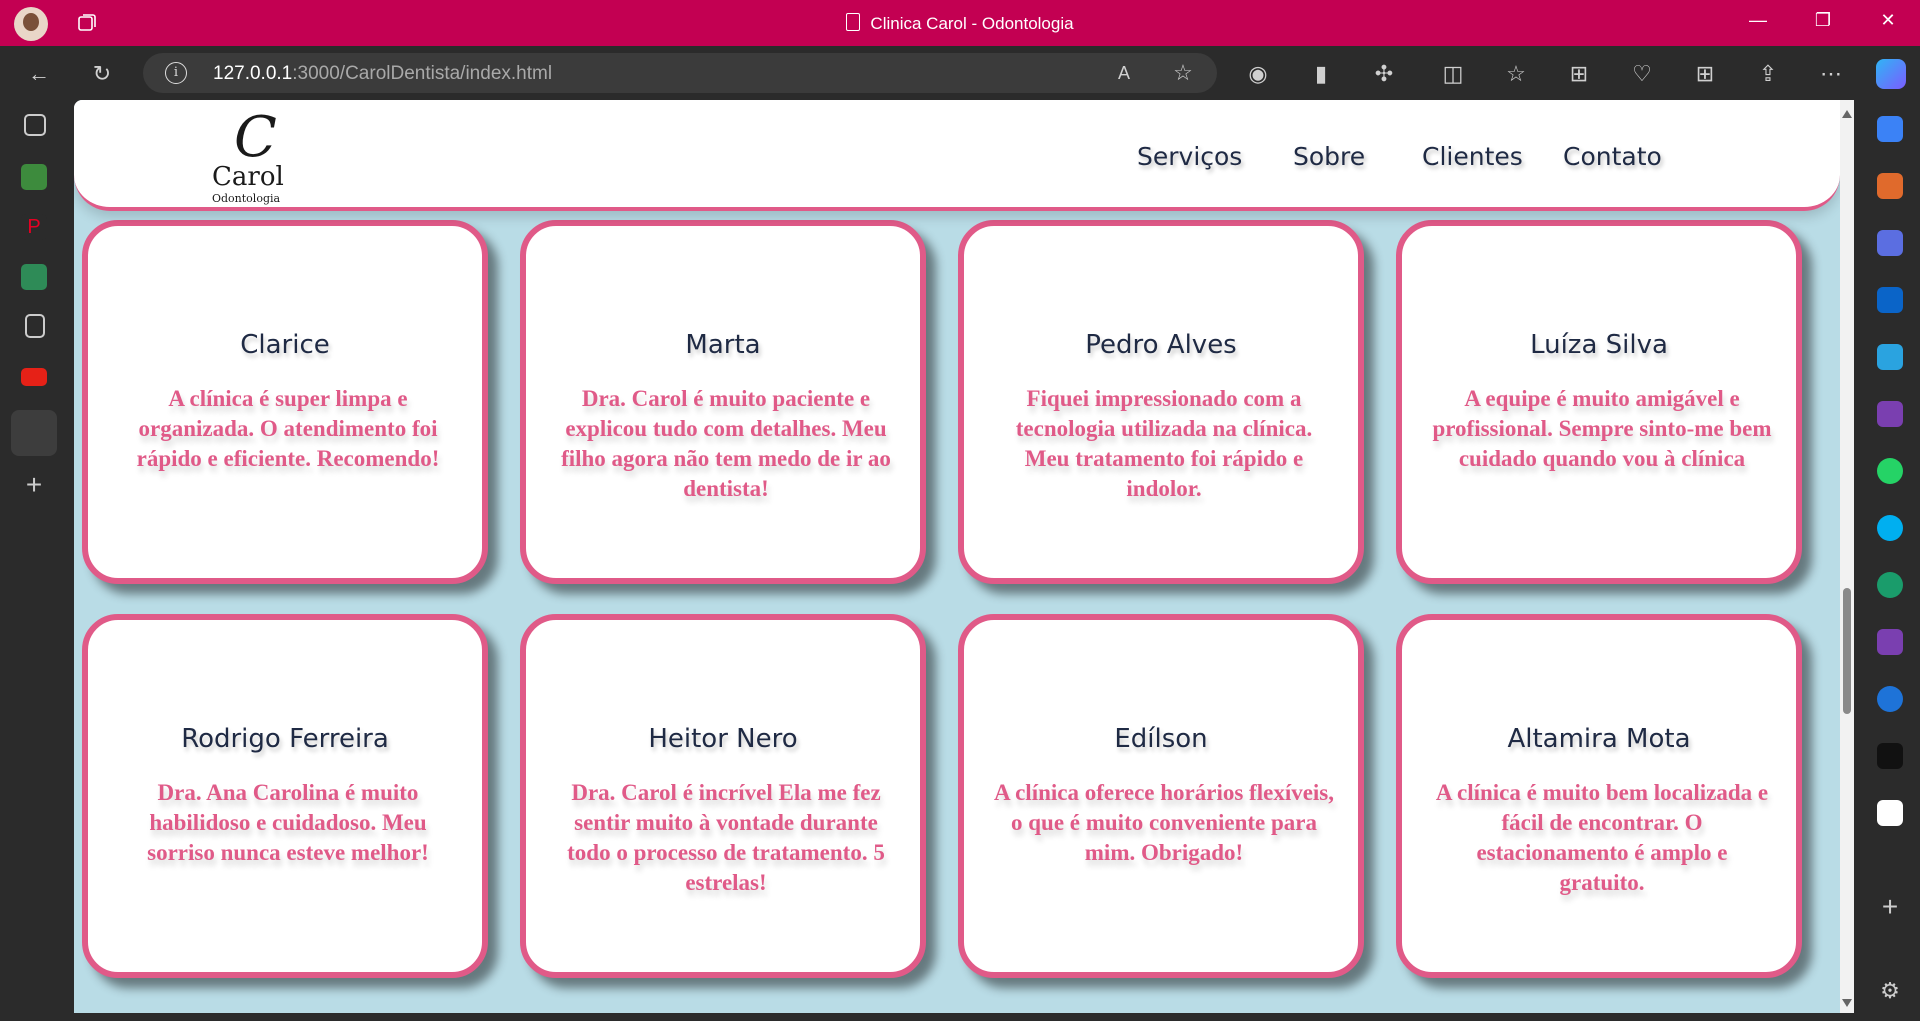 The height and width of the screenshot is (1021, 1920). Describe the element at coordinates (1823, 23) in the screenshot. I see `restore-button: ❐` at that location.